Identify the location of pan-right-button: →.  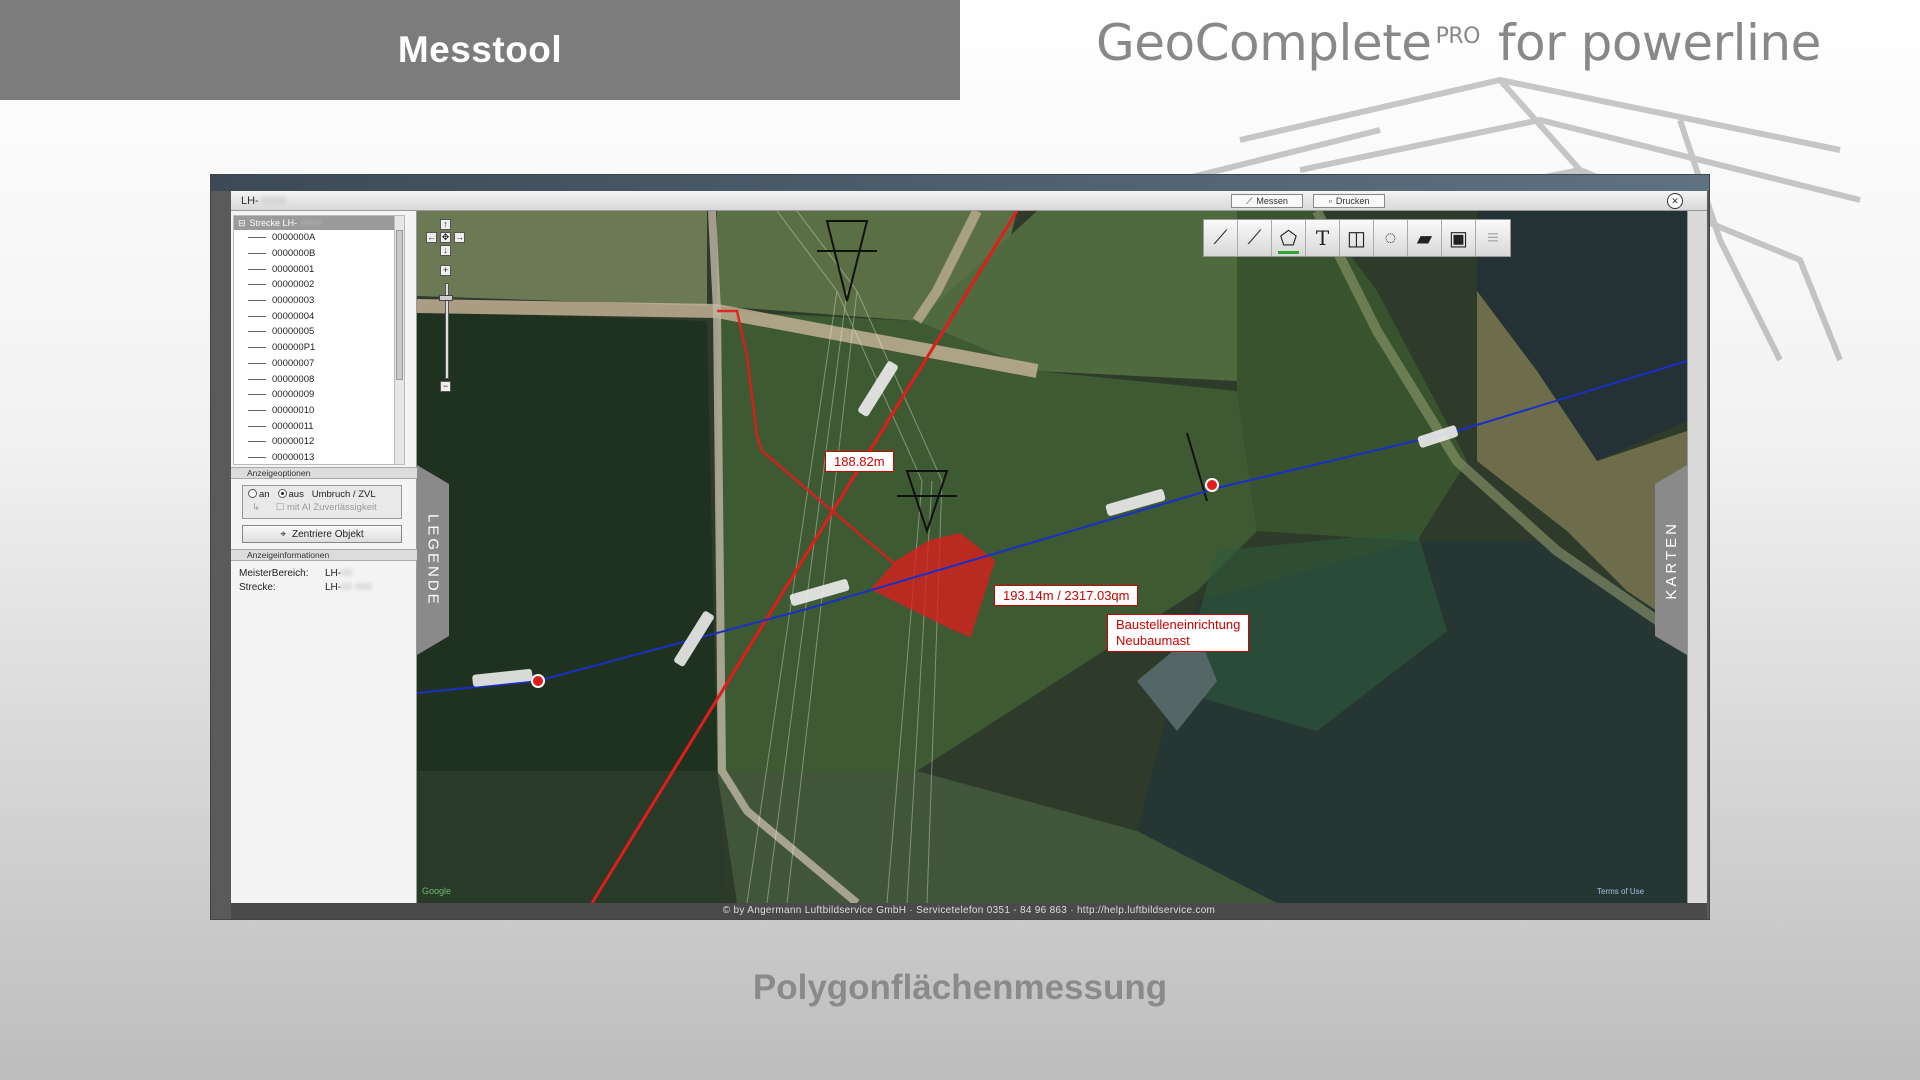
(459, 237).